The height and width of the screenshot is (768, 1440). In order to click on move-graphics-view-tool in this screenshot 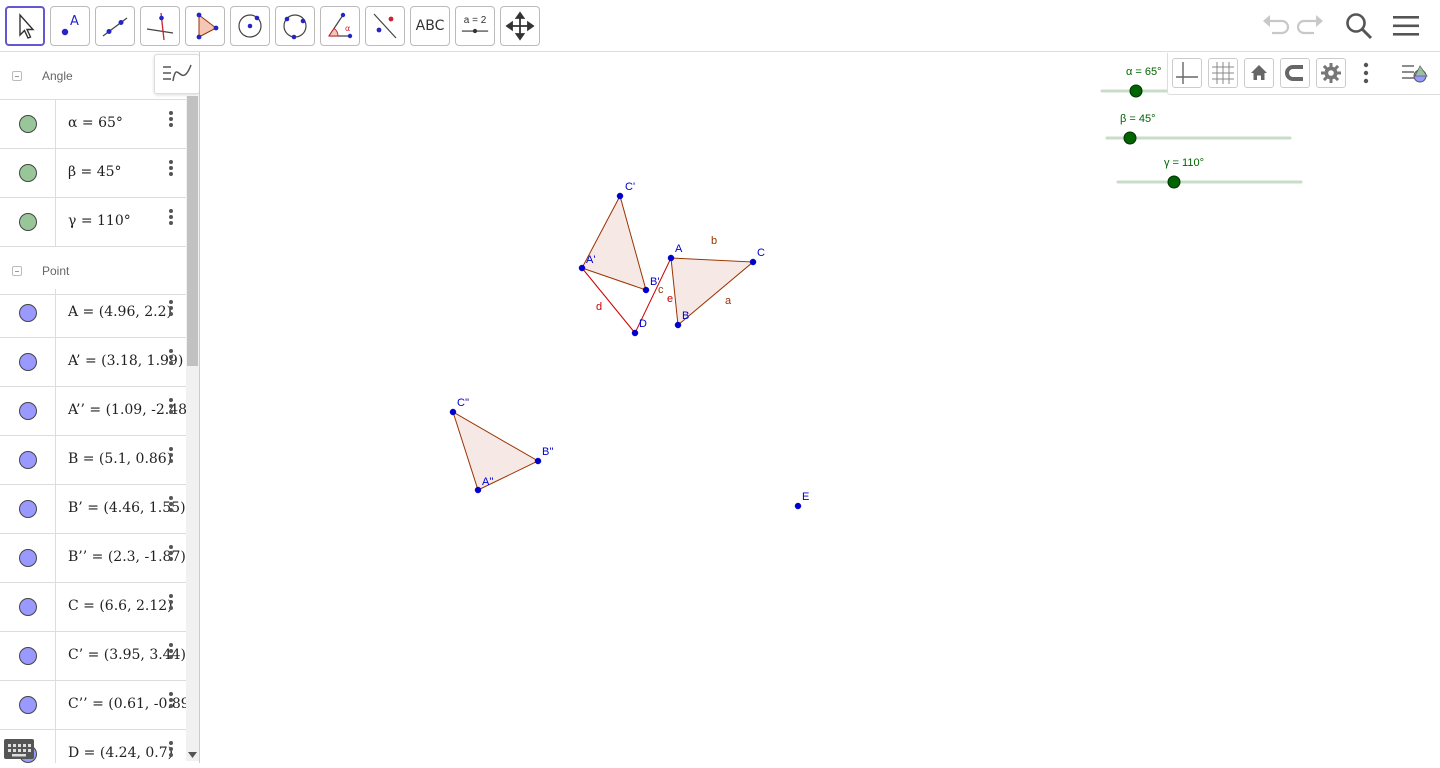, I will do `click(520, 26)`.